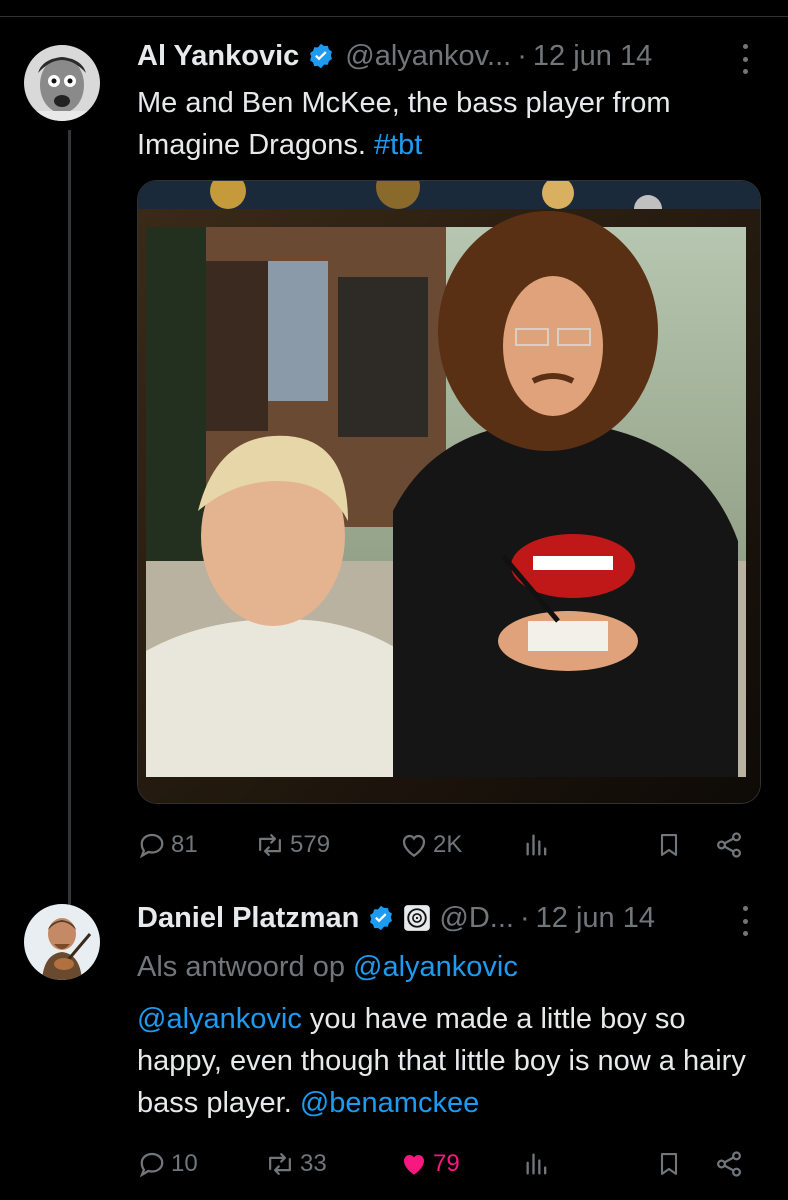  Describe the element at coordinates (62, 942) in the screenshot. I see `avatar-daniel-platzman` at that location.